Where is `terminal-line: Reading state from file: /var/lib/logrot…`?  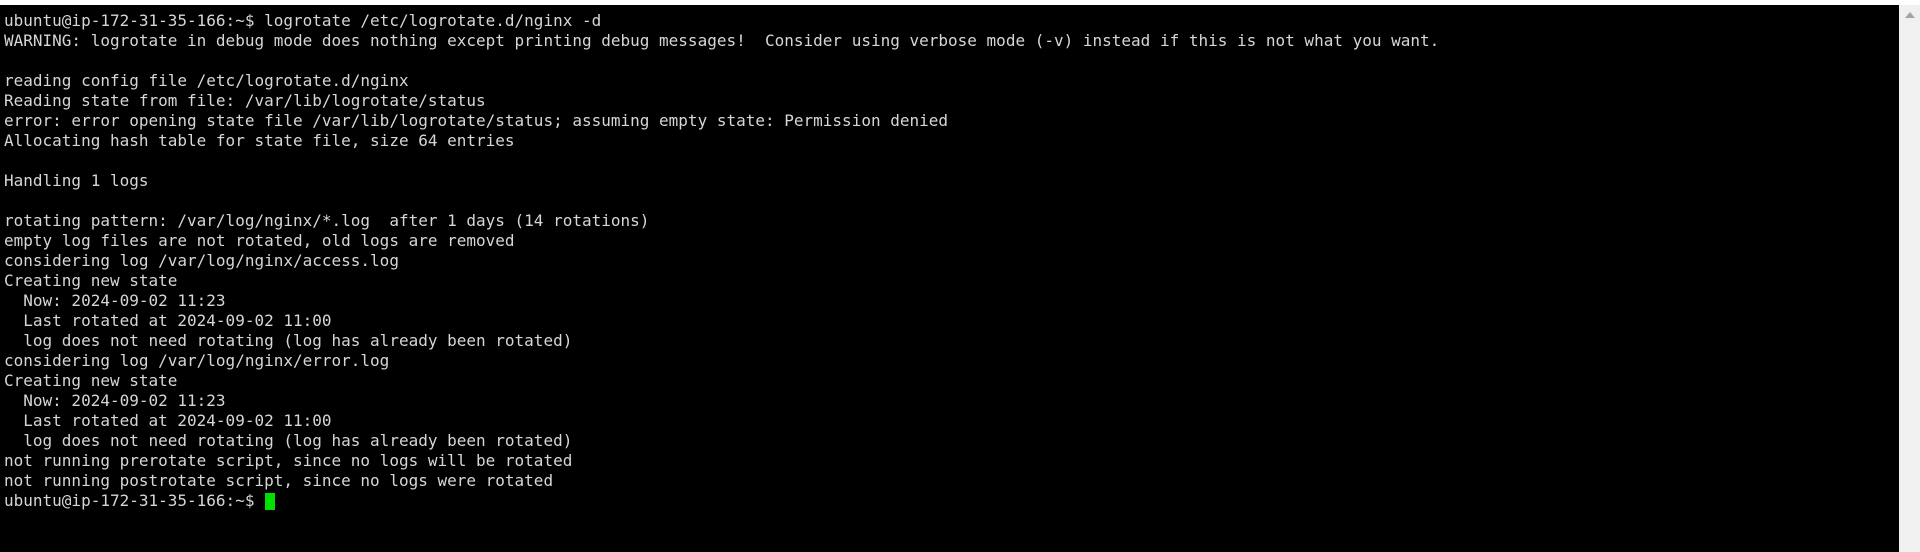 terminal-line: Reading state from file: /var/lib/logrot… is located at coordinates (245, 100).